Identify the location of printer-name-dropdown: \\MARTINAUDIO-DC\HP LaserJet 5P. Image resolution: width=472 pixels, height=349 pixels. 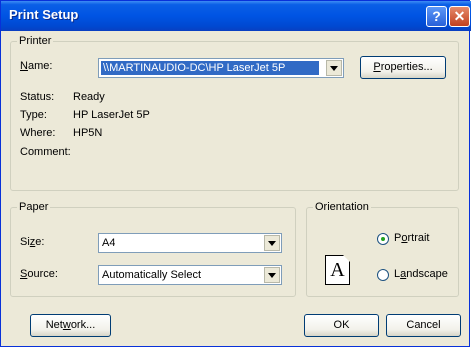
(221, 68).